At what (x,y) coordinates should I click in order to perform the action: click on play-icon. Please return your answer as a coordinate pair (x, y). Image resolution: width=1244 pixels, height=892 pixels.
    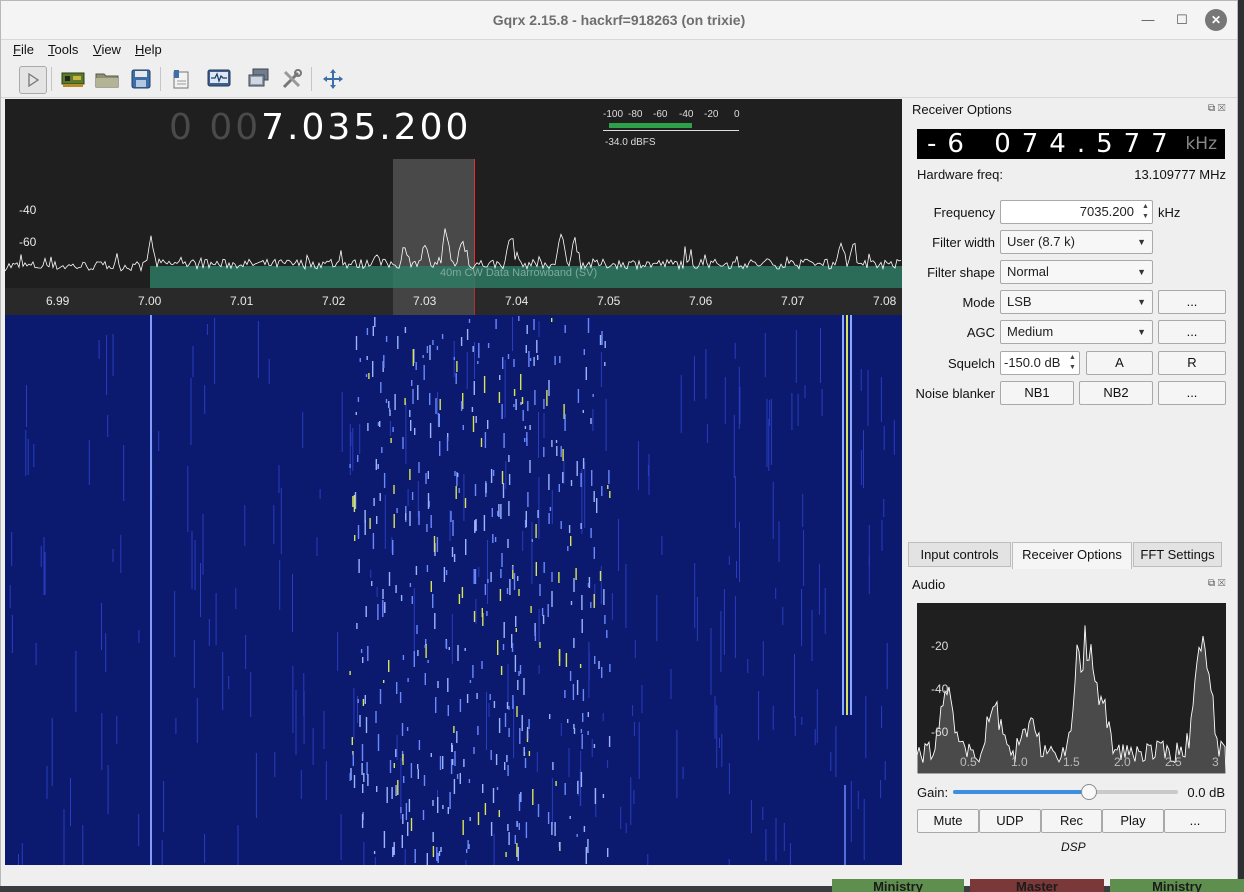
    Looking at the image, I should click on (34, 80).